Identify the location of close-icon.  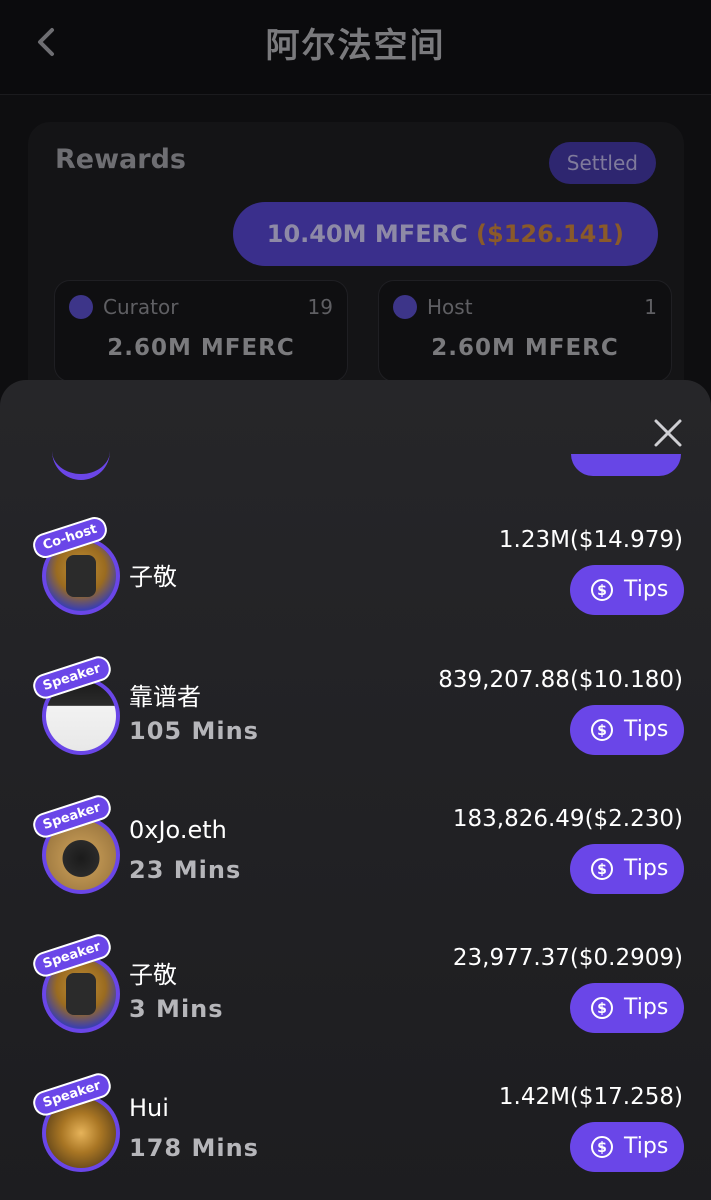
(668, 433).